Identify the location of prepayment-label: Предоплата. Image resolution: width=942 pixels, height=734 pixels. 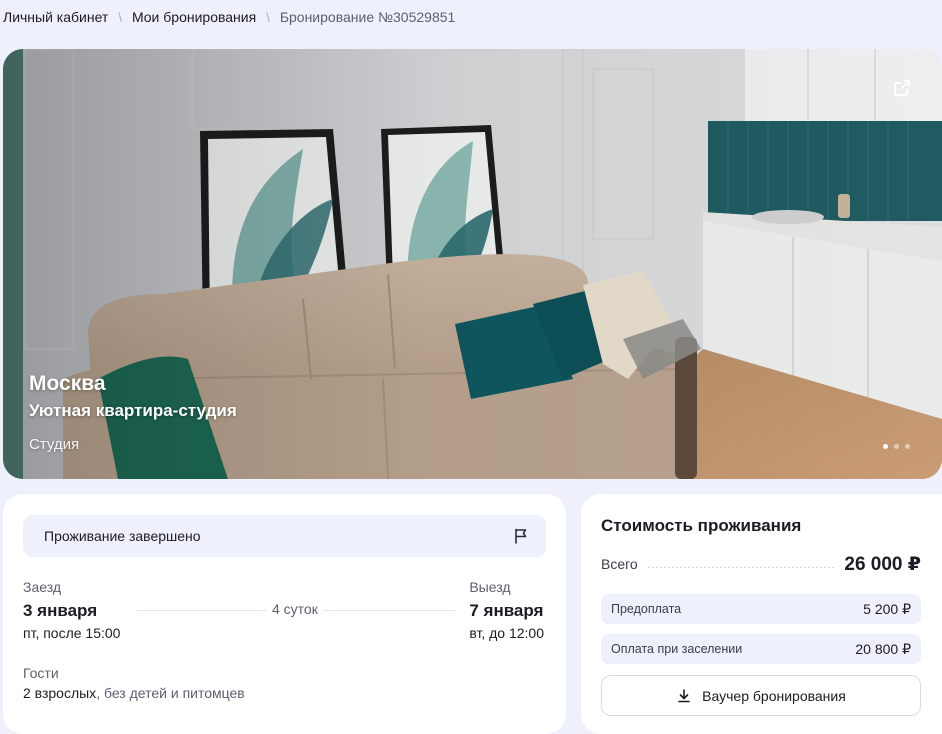
(646, 609).